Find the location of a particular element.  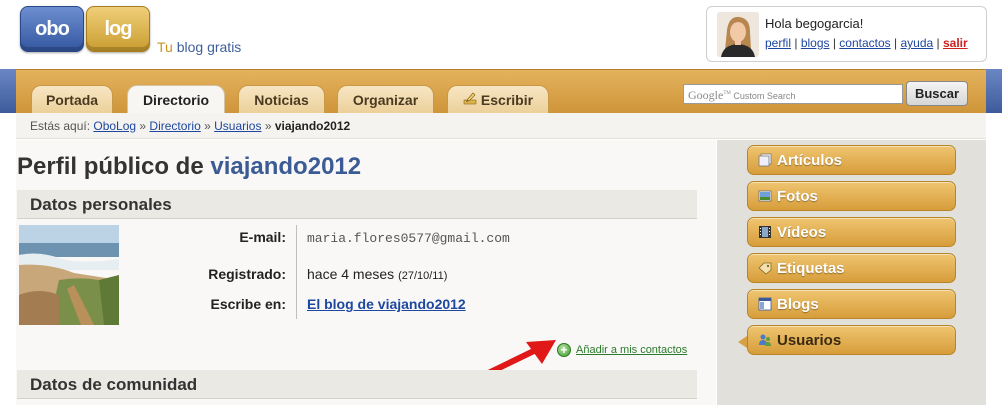

tab-escribir: Escribir is located at coordinates (498, 99).